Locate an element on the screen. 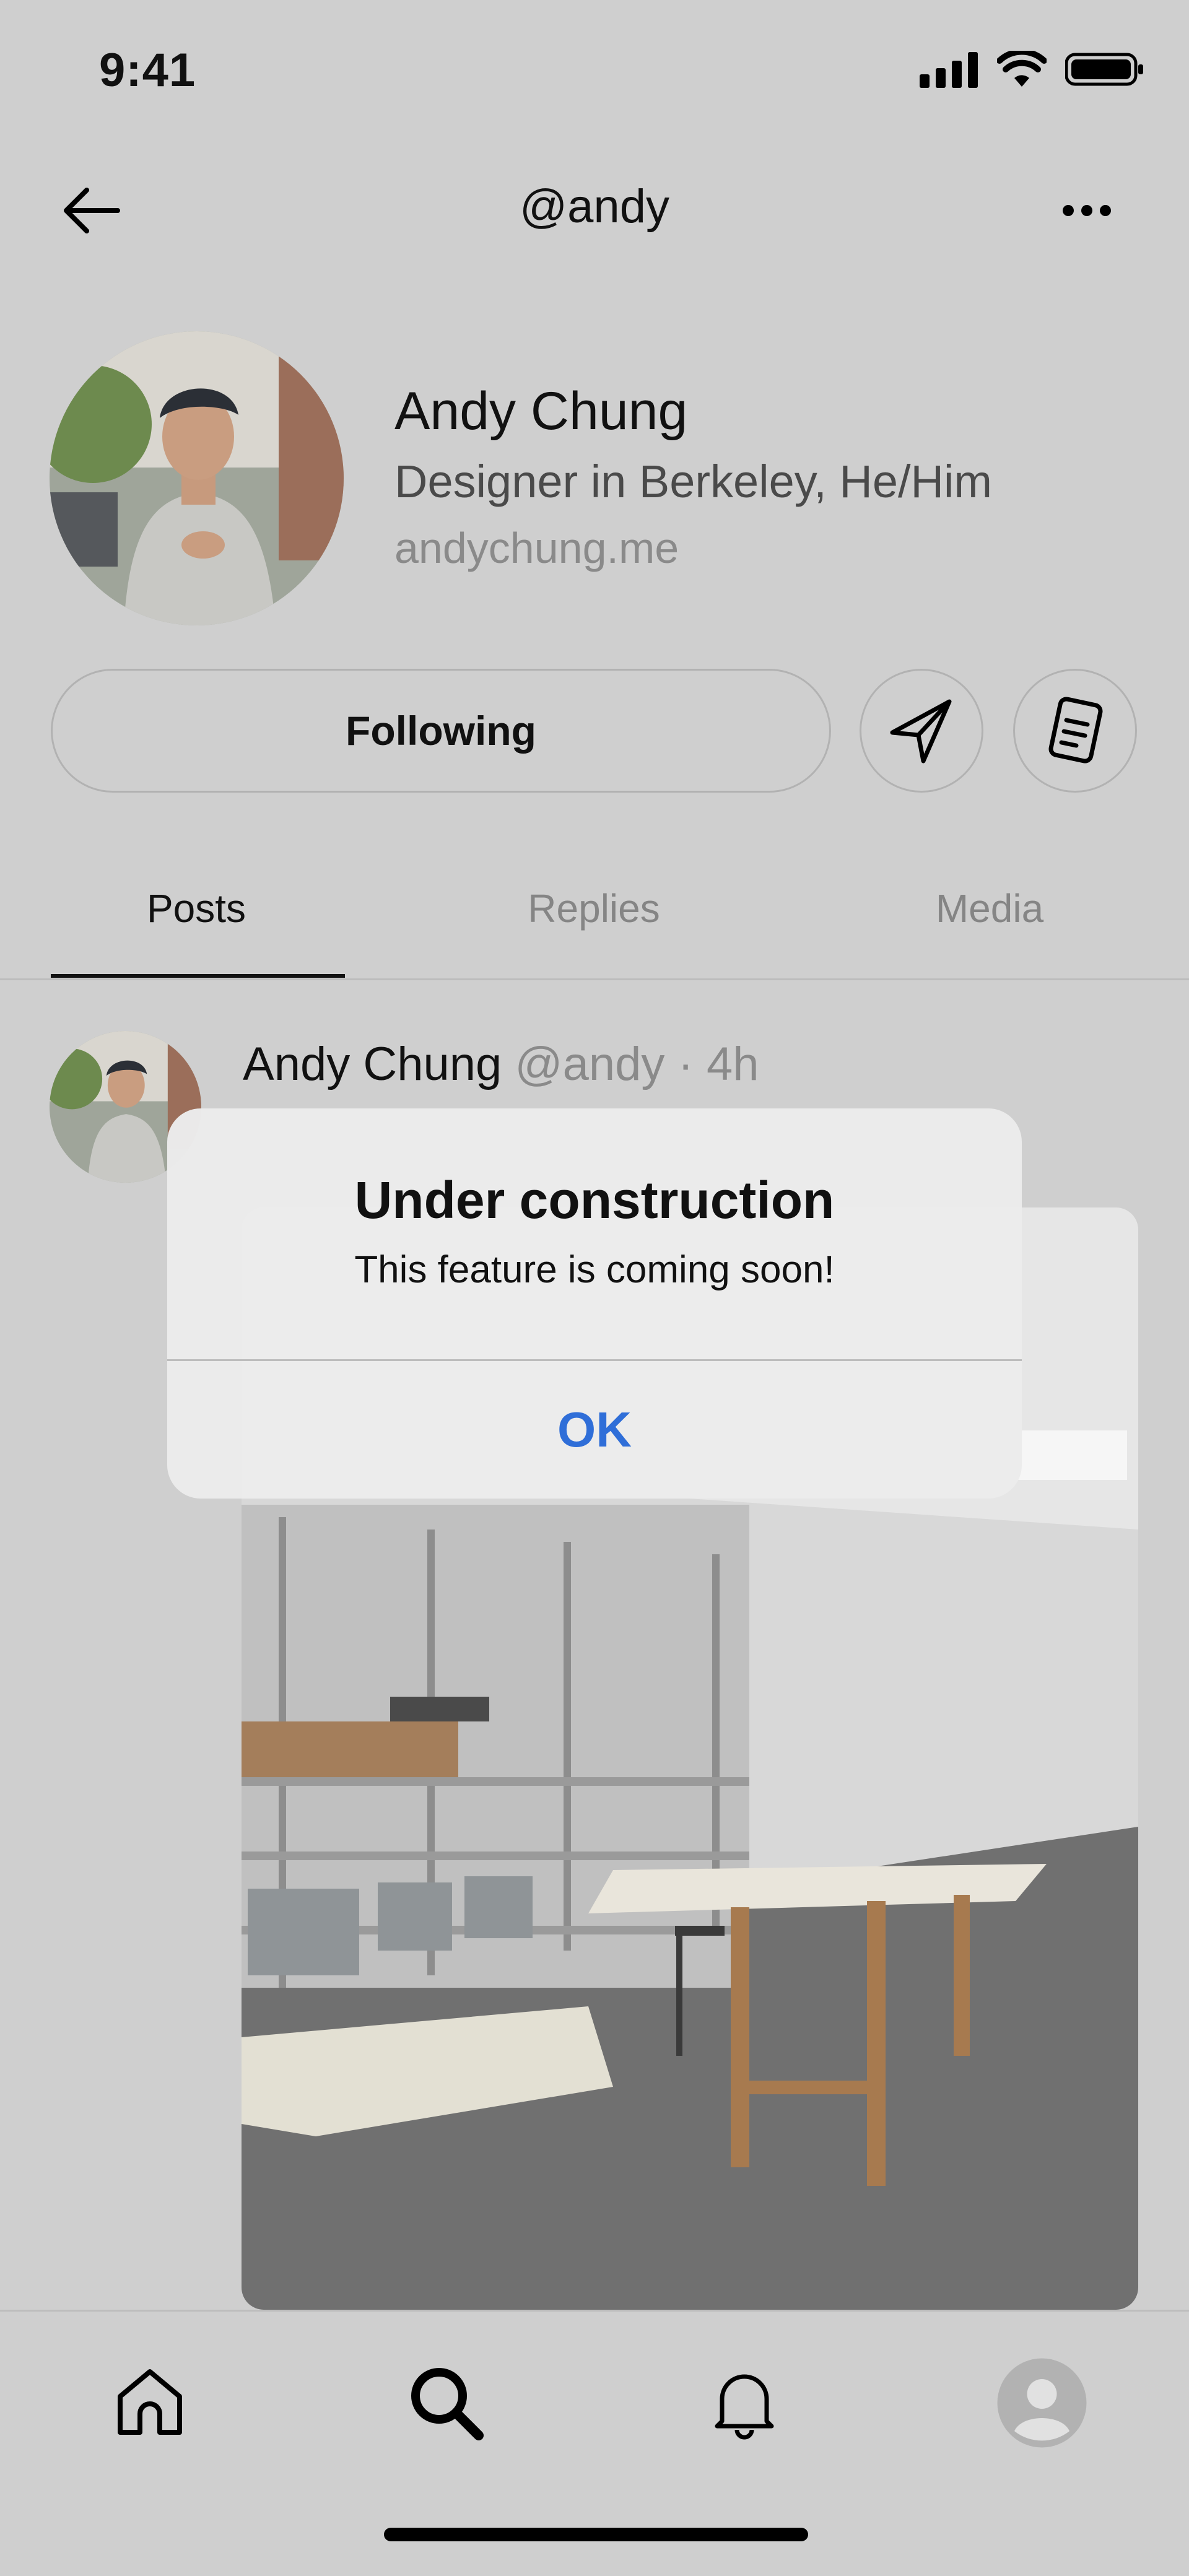  tab-home is located at coordinates (149, 2402).